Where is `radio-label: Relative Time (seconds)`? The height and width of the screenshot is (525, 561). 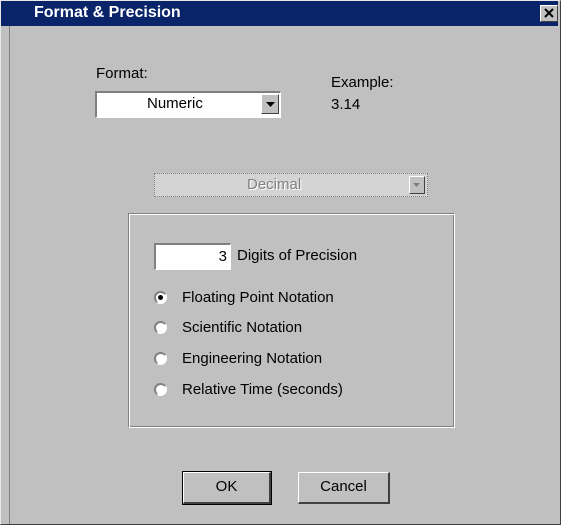
radio-label: Relative Time (seconds) is located at coordinates (262, 389).